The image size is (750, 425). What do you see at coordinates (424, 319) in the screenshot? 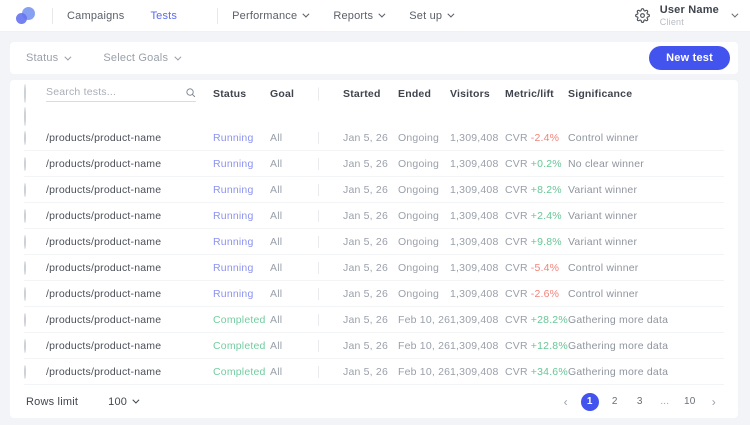
I see `ended-cell: Feb 10, 26` at bounding box center [424, 319].